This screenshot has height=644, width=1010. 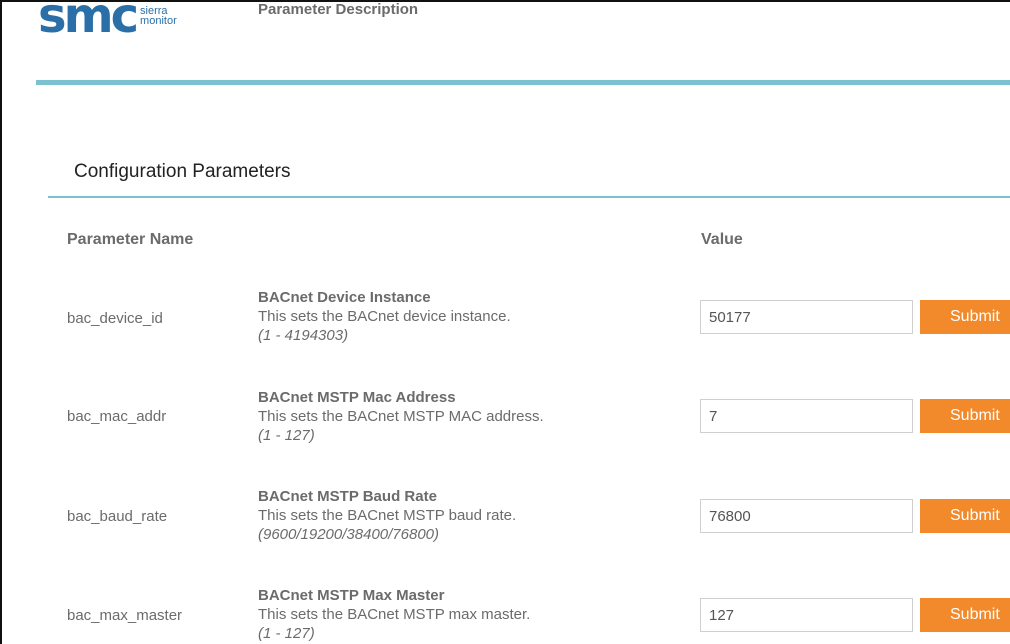 I want to click on submit-button-bac-mac-addr: Submit, so click(x=965, y=416).